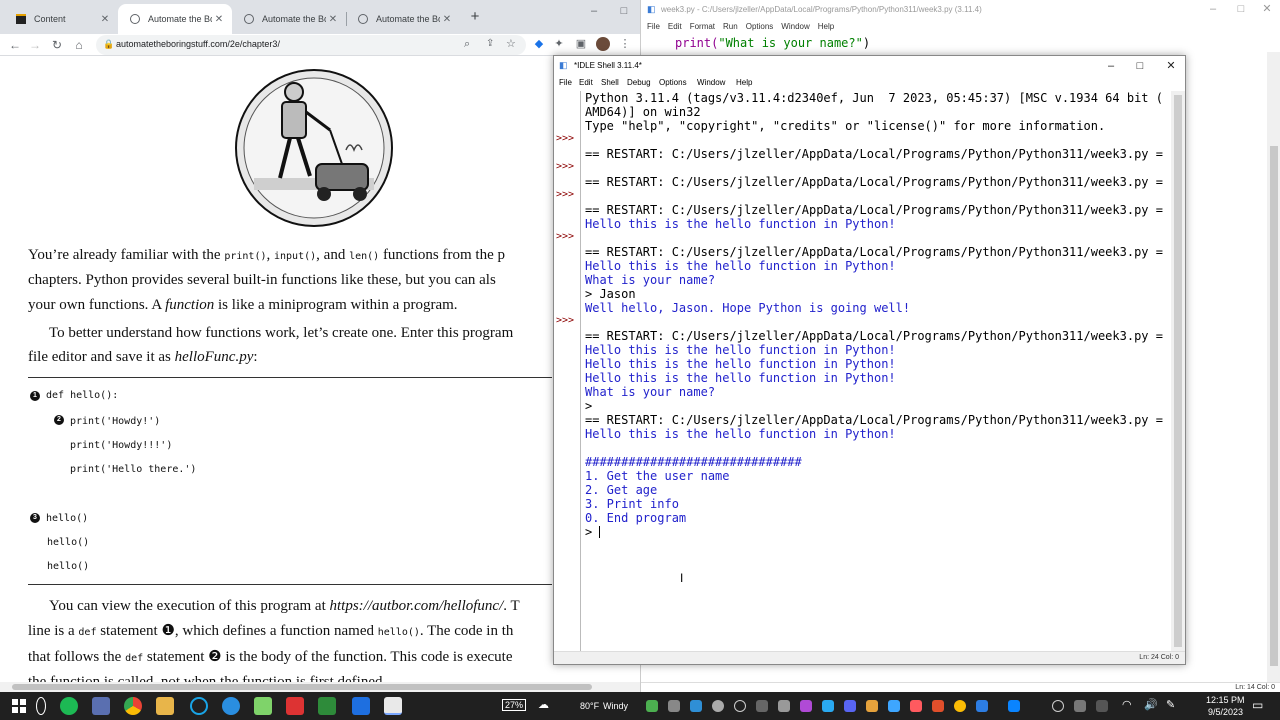 The height and width of the screenshot is (720, 1280). I want to click on extensions-puzzle-icon: ✦, so click(559, 44).